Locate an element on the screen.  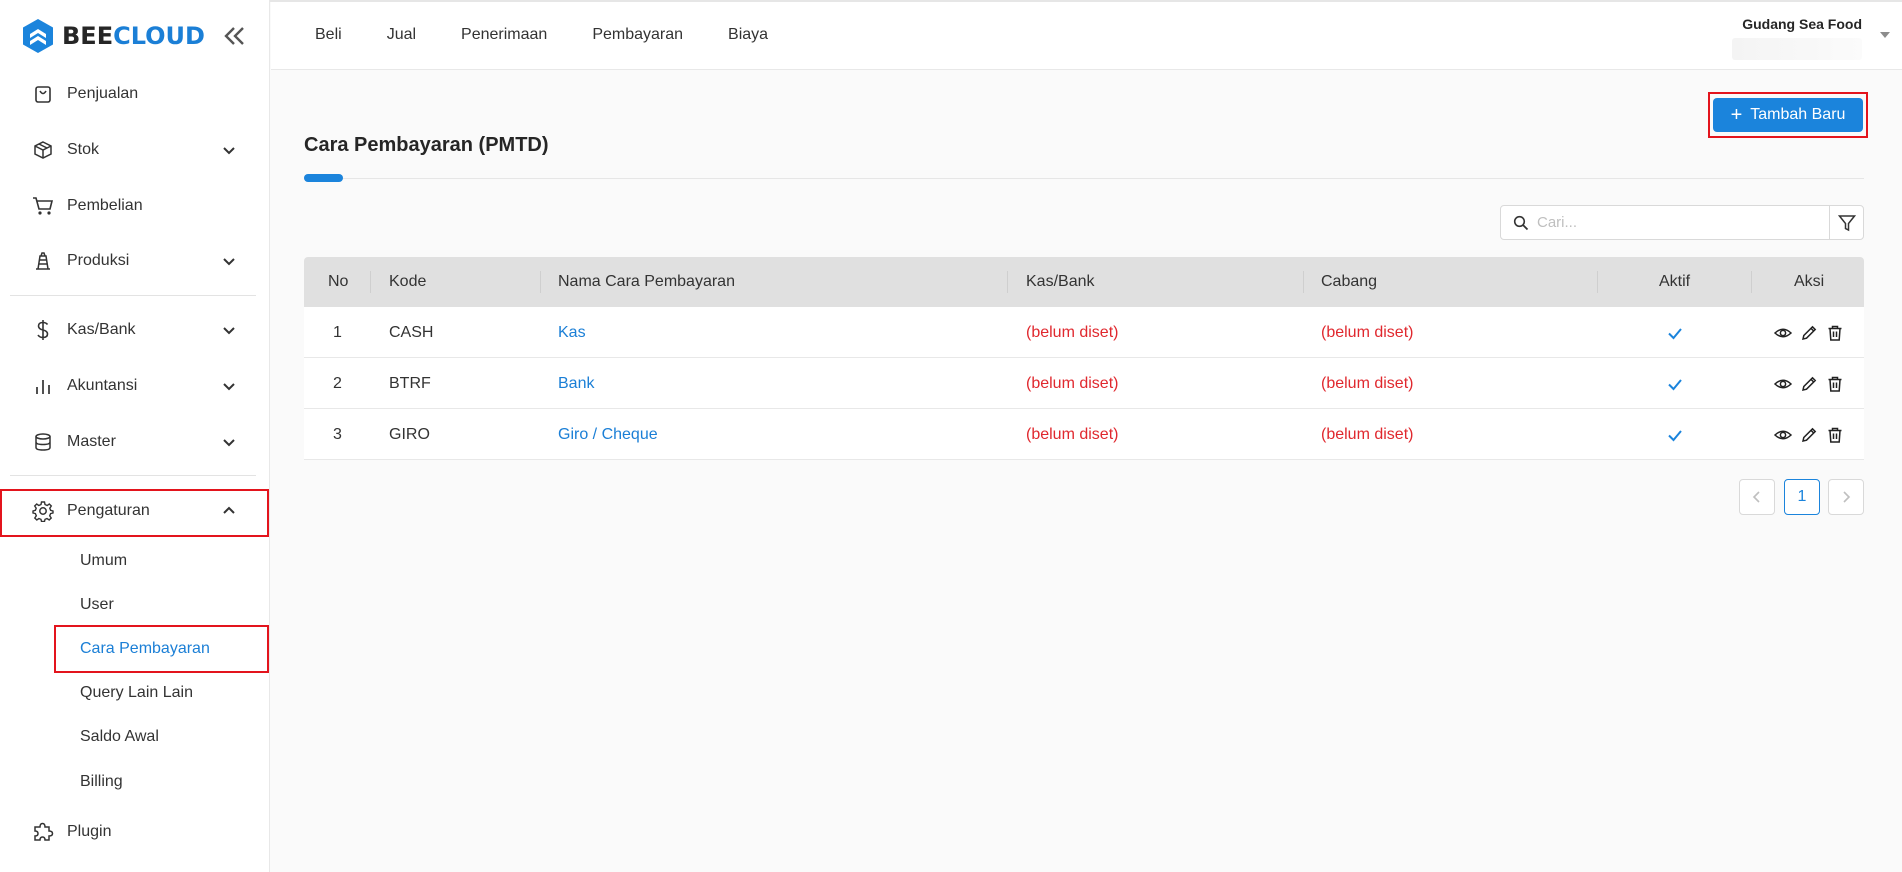
sidebar-item-label: Plugin is located at coordinates (89, 831).